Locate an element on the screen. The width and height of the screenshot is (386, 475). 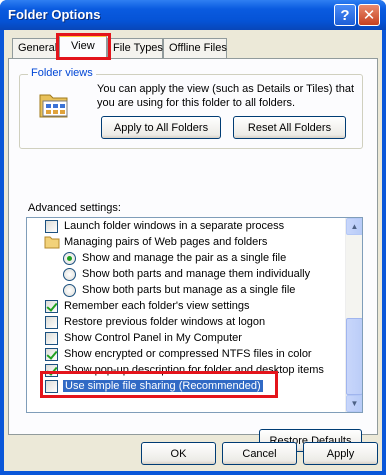
folder-views-icon is located at coordinates (53, 106).